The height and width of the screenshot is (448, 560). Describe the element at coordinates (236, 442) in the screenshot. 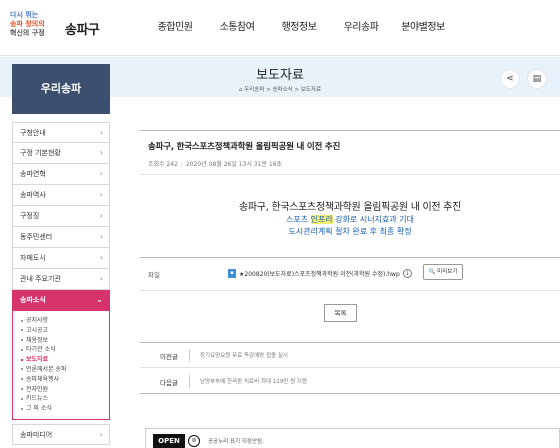

I see `license-text: 공공누리 표기 지정안됨.` at that location.